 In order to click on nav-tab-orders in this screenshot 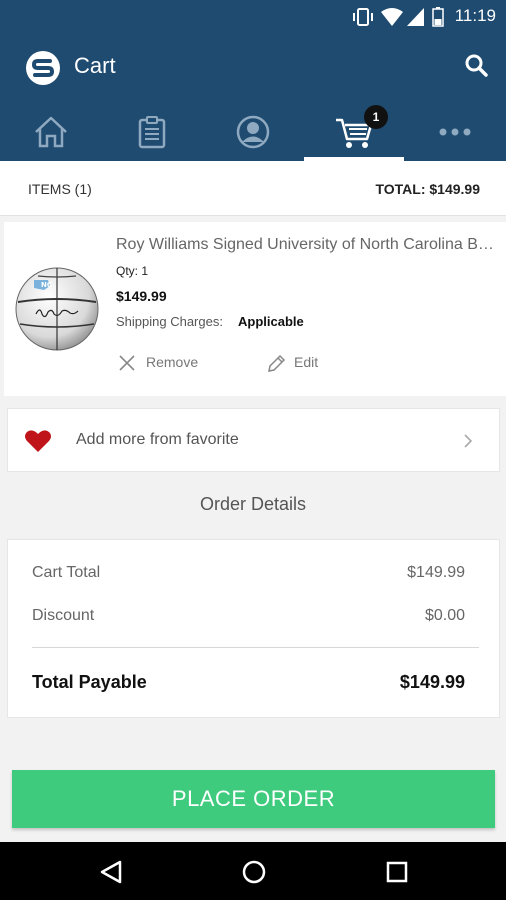, I will do `click(152, 135)`.